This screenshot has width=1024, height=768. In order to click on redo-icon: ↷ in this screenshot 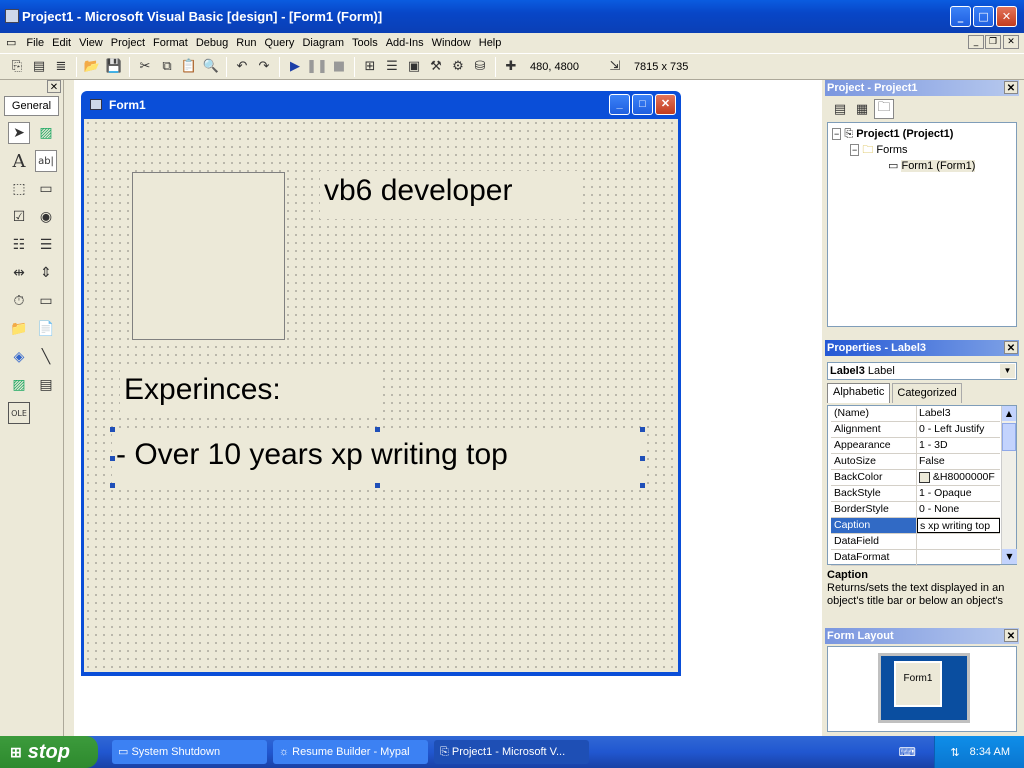, I will do `click(264, 67)`.